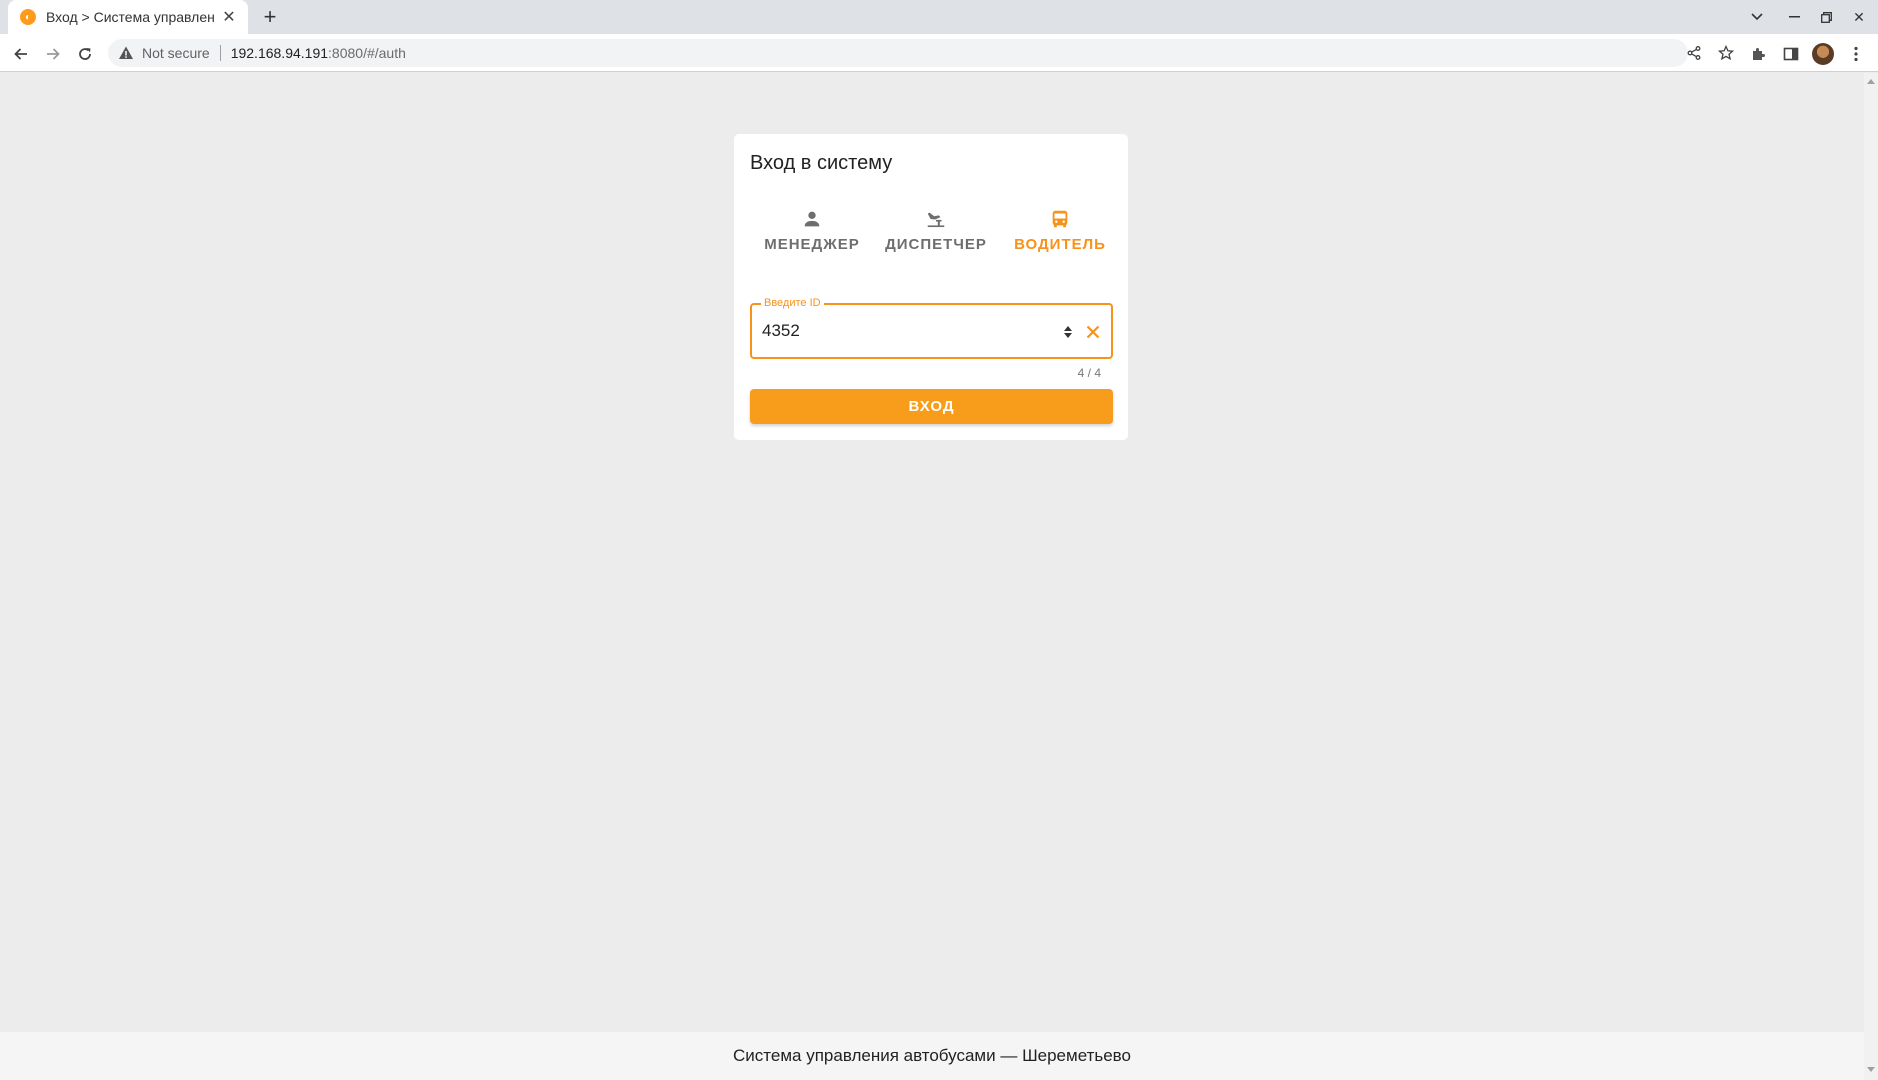 This screenshot has width=1878, height=1080. I want to click on address-bar: Not secure 192.168.94.191:8080/#/auth, so click(921, 53).